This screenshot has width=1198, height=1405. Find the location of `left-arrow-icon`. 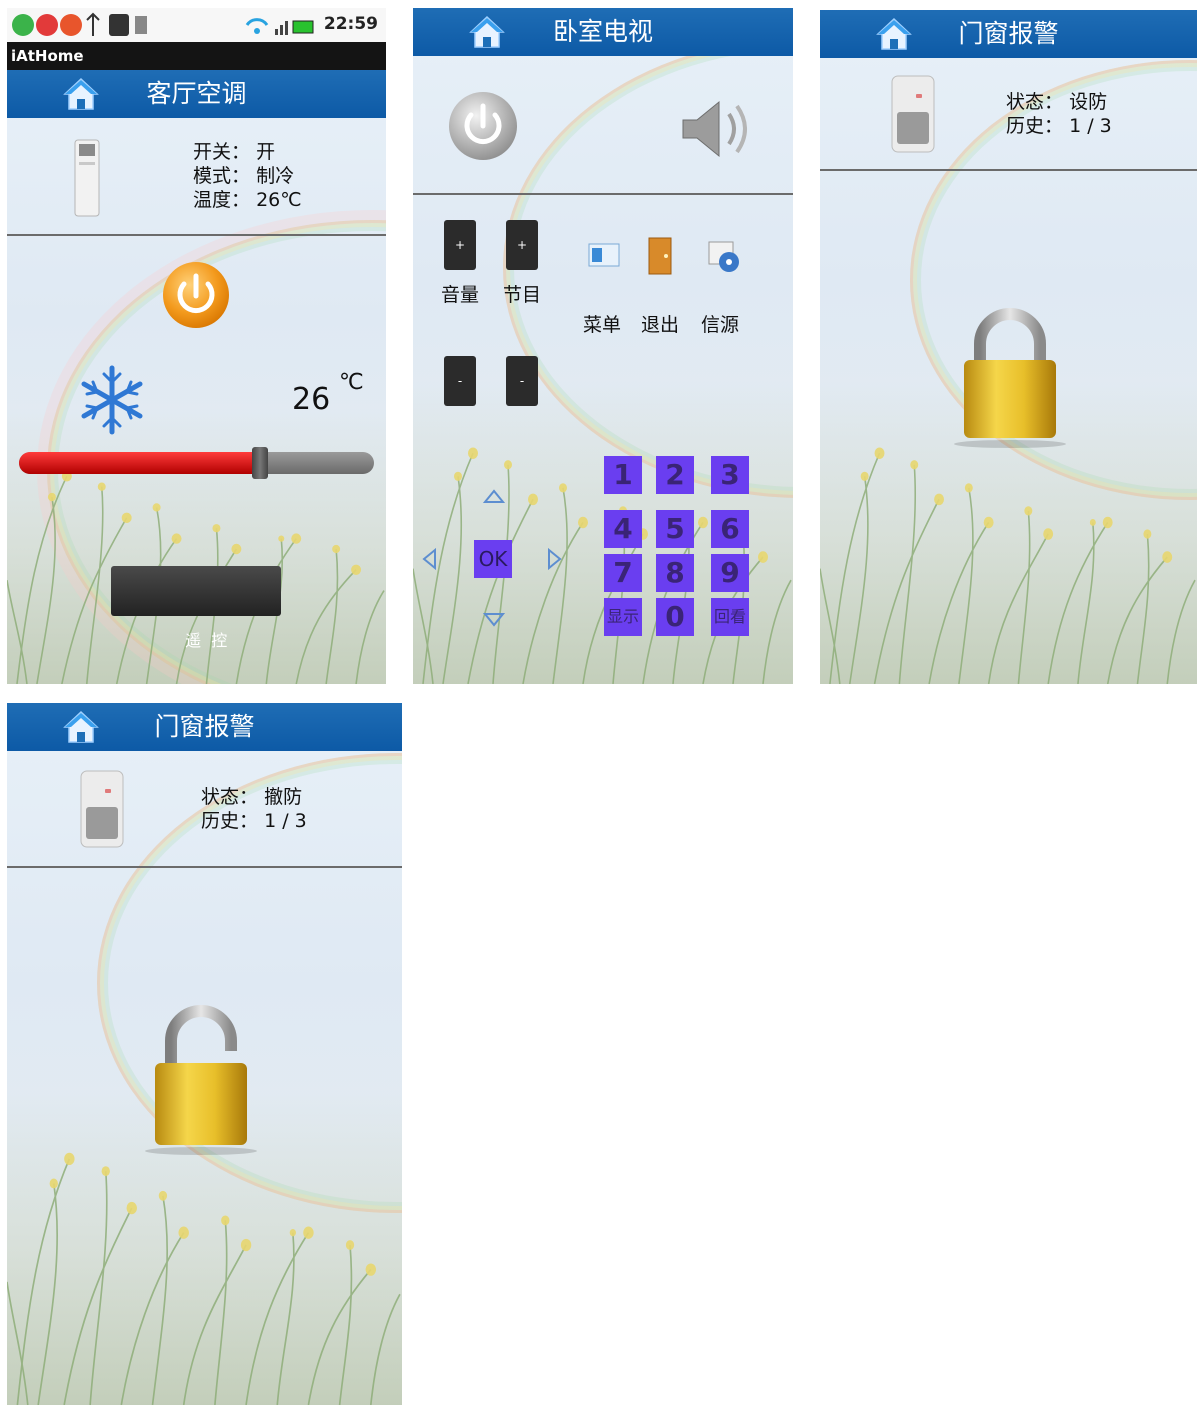

left-arrow-icon is located at coordinates (429, 559).